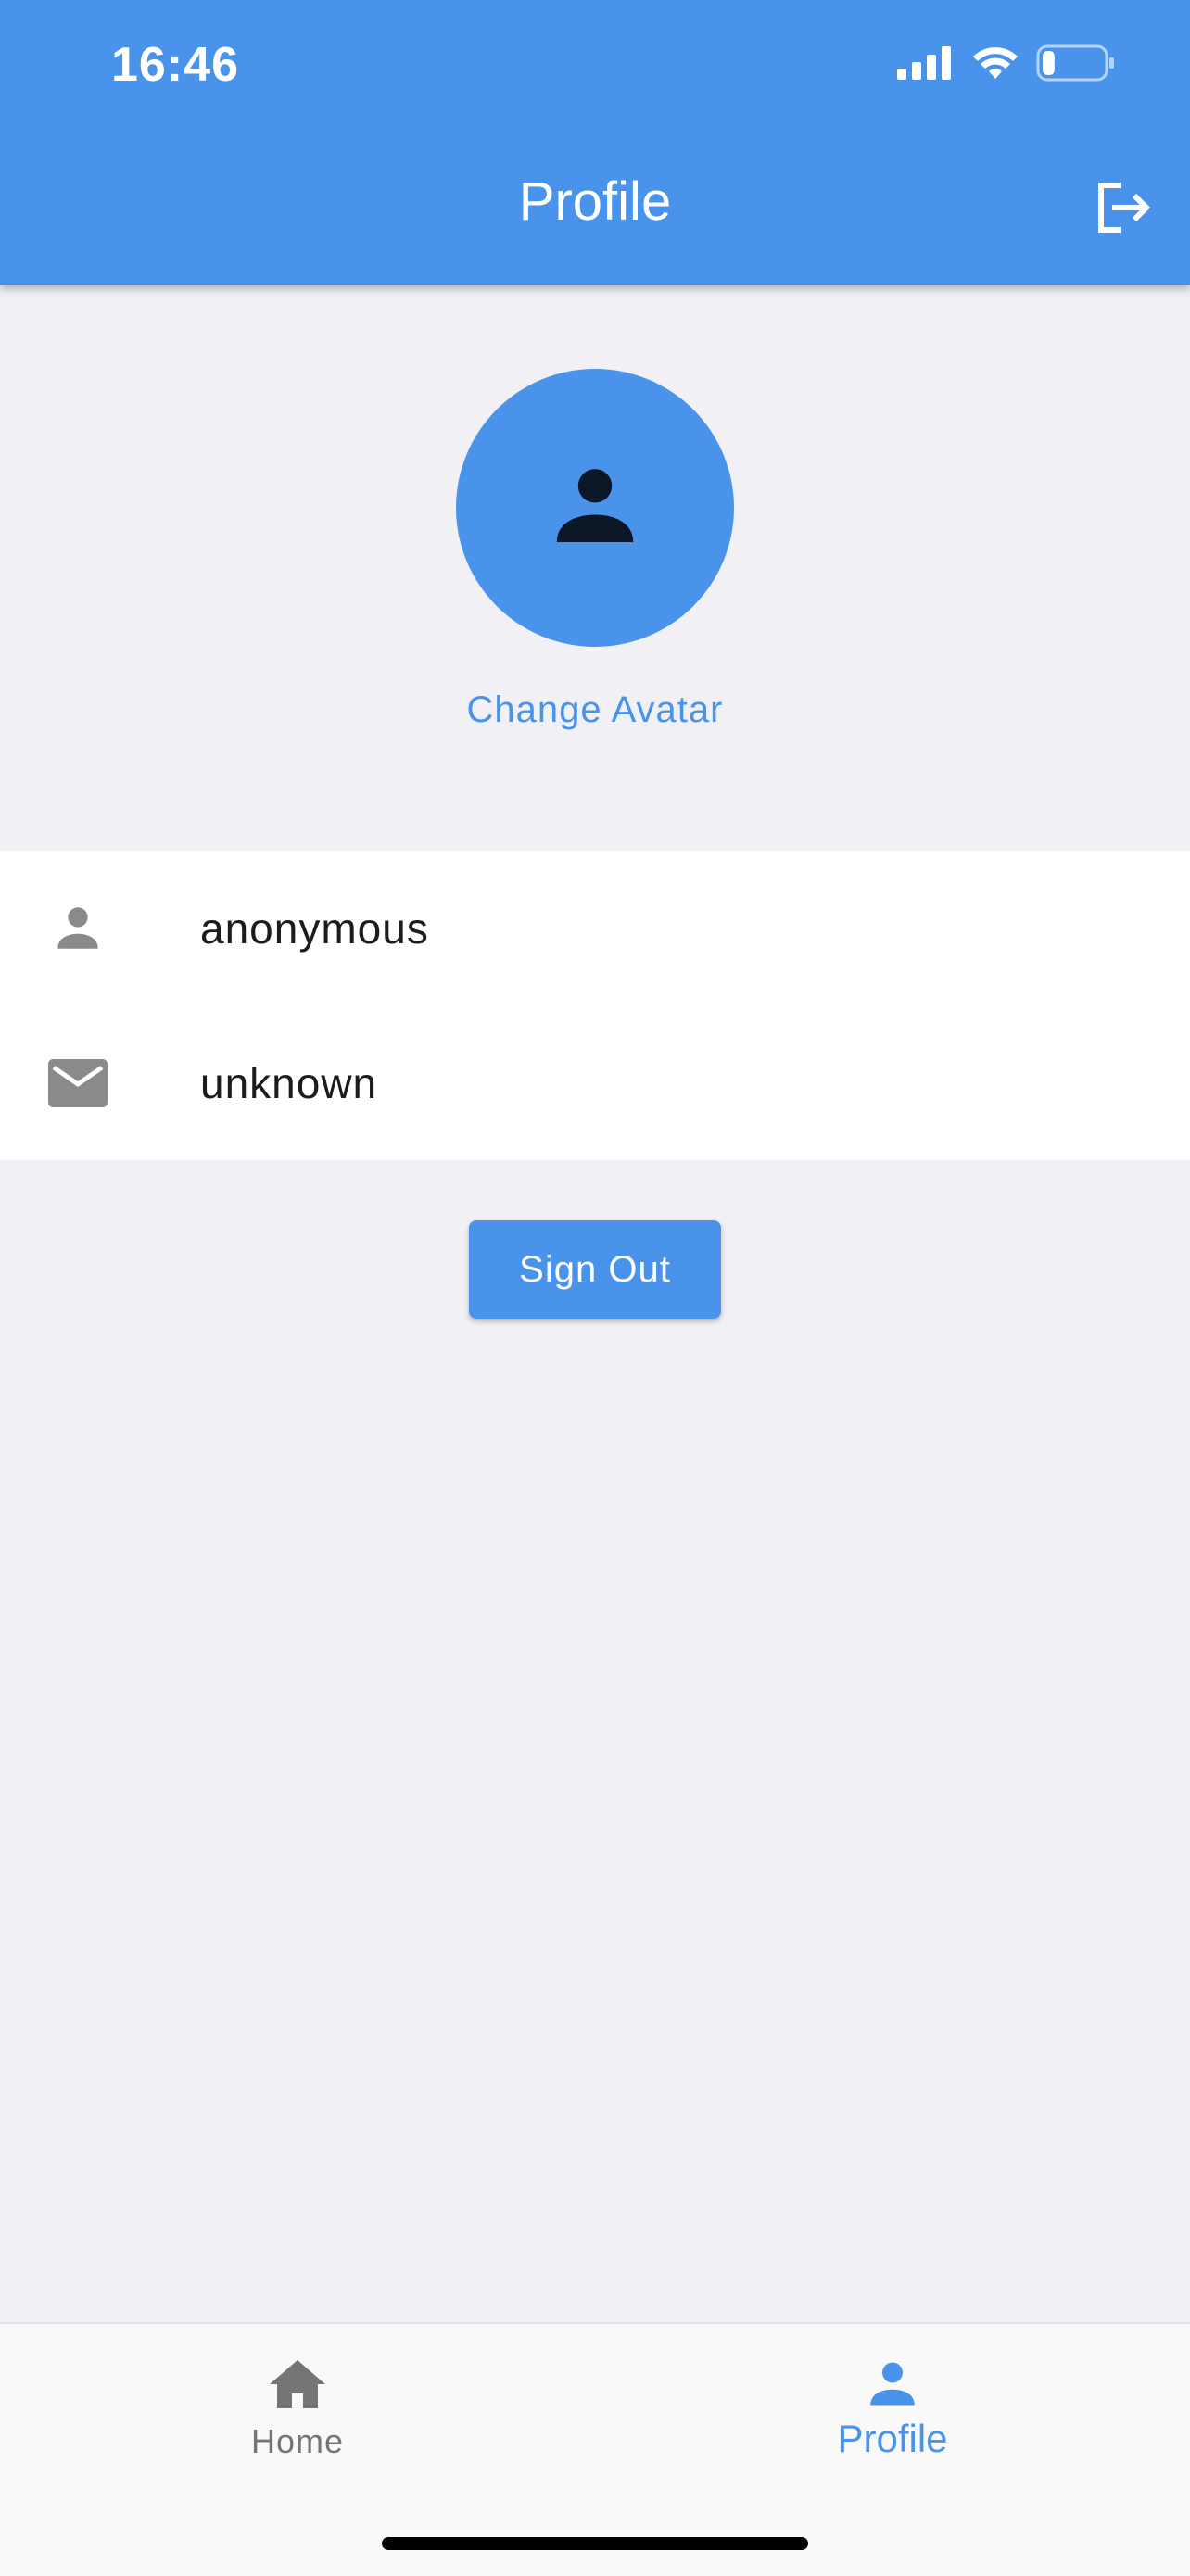  I want to click on avatar, so click(595, 508).